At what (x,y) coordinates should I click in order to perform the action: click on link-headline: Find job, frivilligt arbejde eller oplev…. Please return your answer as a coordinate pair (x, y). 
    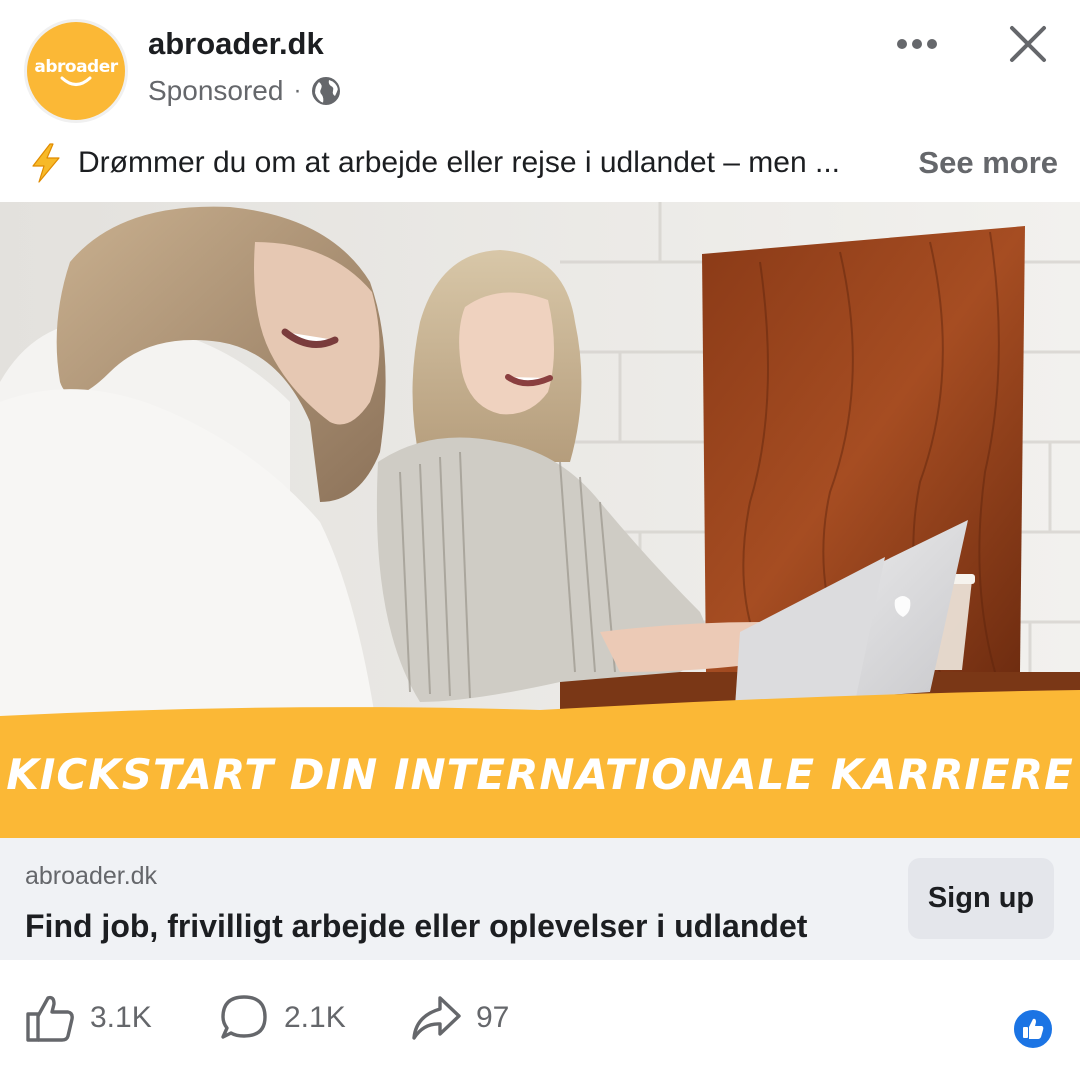
    Looking at the image, I should click on (416, 926).